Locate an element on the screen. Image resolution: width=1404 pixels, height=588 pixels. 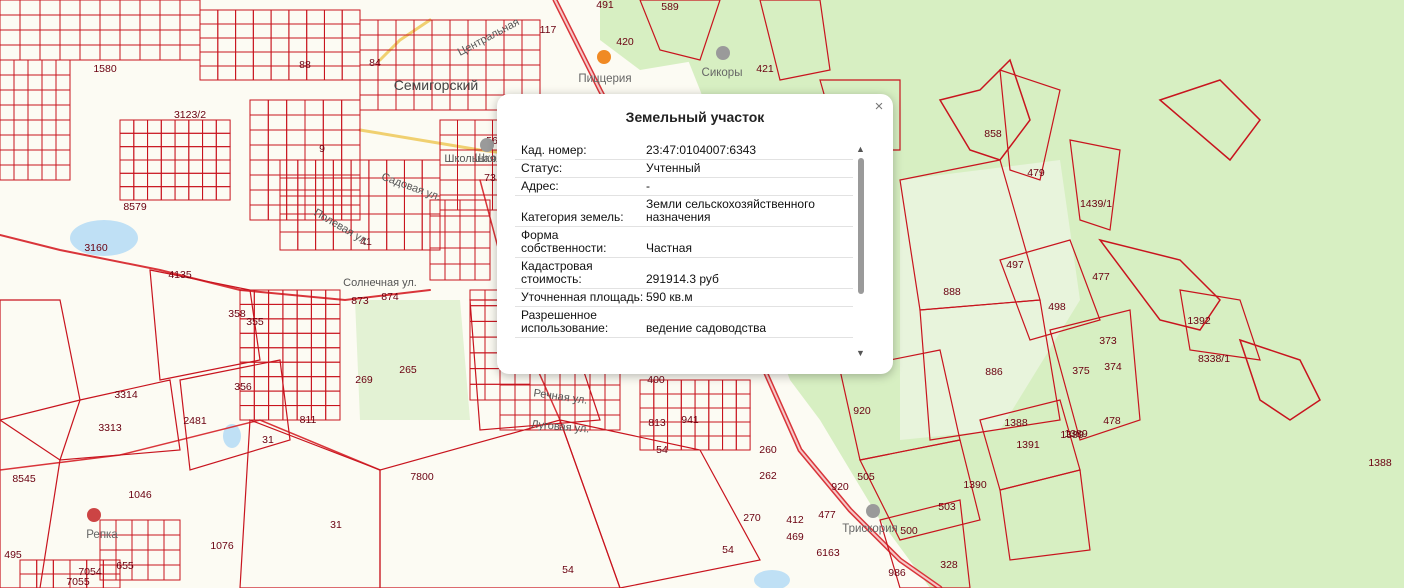
food-pin-icon is located at coordinates (604, 57).